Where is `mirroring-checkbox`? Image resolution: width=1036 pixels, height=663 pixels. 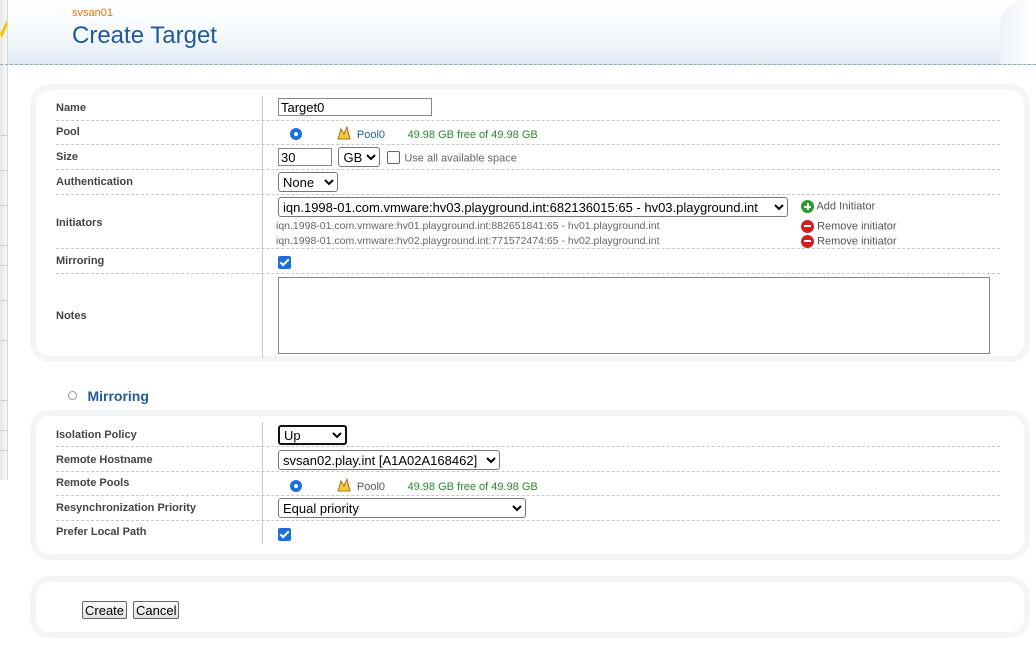 mirroring-checkbox is located at coordinates (284, 263).